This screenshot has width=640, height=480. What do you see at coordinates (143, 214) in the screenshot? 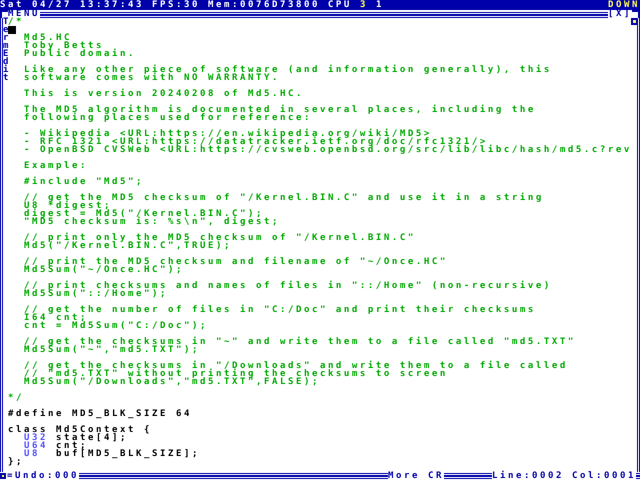
I see `code-line: digest = Md5("/Kernel.BIN.C");` at bounding box center [143, 214].